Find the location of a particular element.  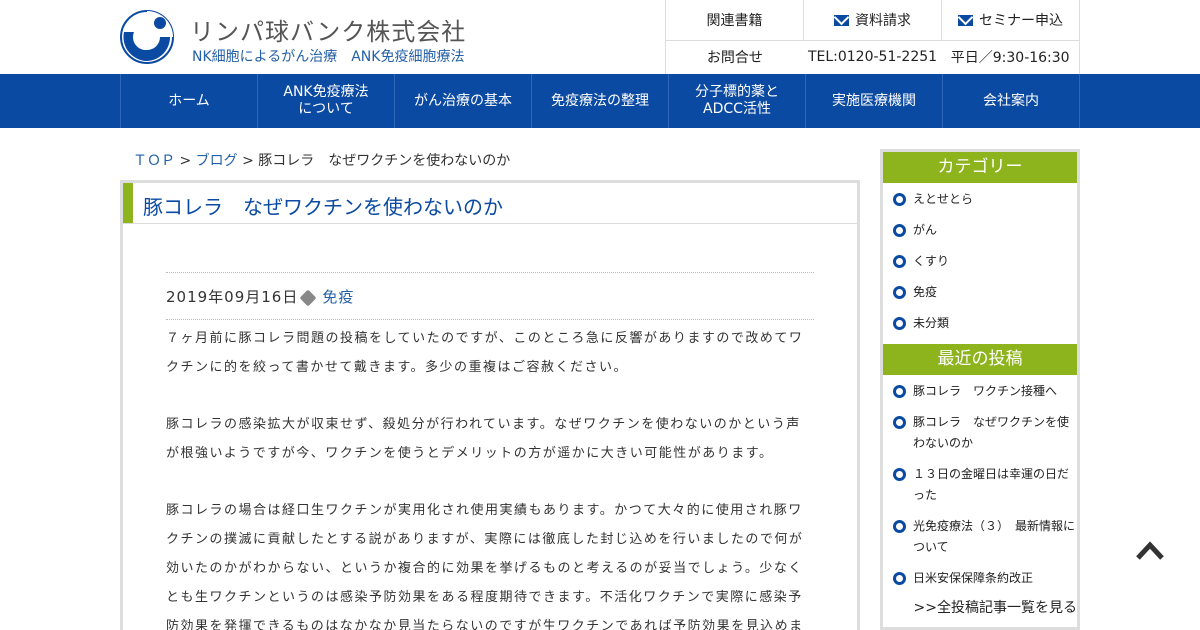

request-materials-label: 資料請求 is located at coordinates (883, 21).